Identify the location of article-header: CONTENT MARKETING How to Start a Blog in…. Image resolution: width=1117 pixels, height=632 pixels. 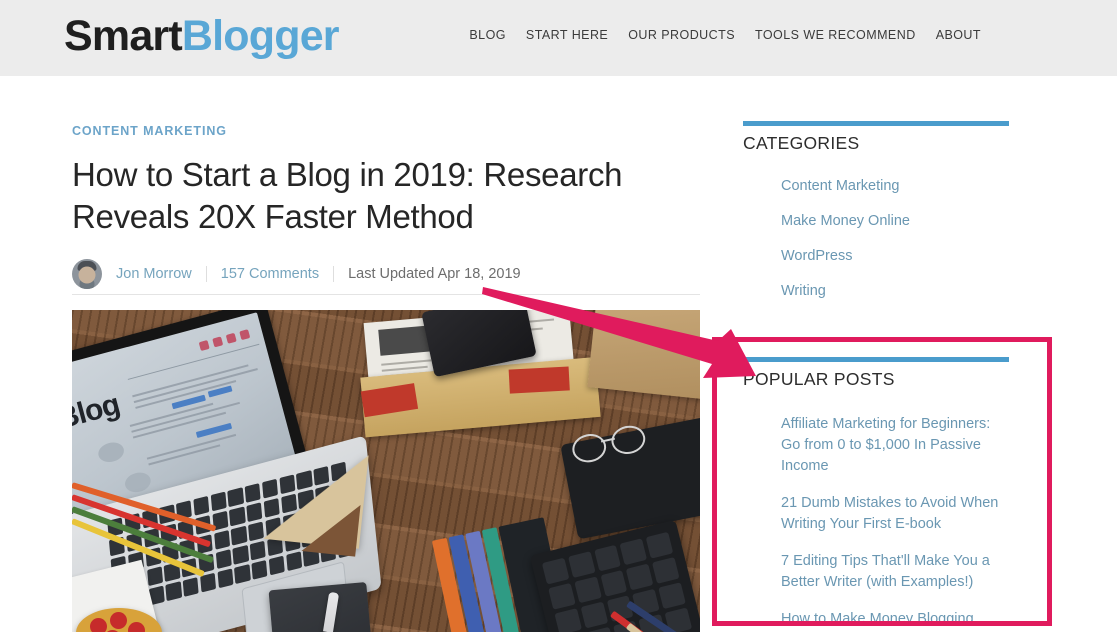
(386, 181).